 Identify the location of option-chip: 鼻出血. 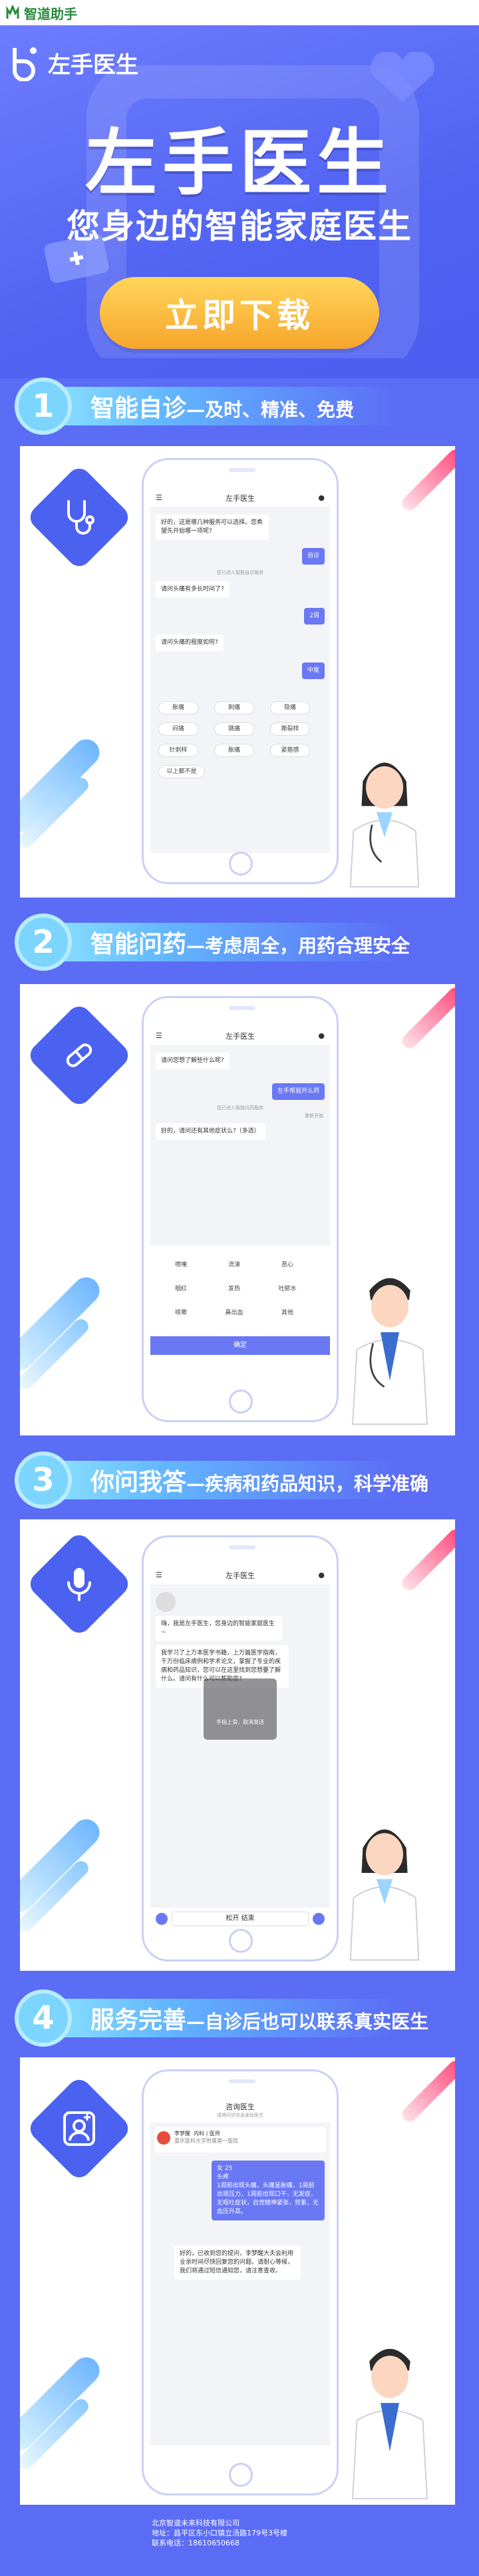
(234, 1314).